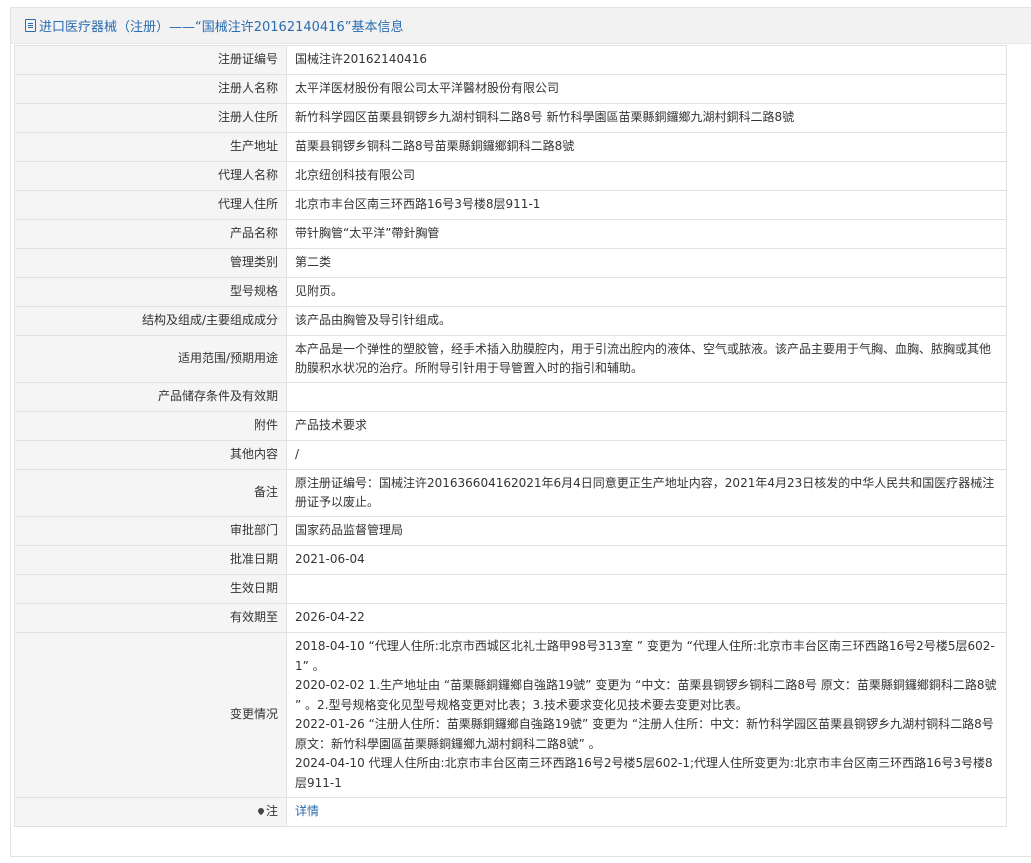 The image size is (1031, 863). I want to click on row-label: 结构及组成/主要组成成分, so click(150, 321).